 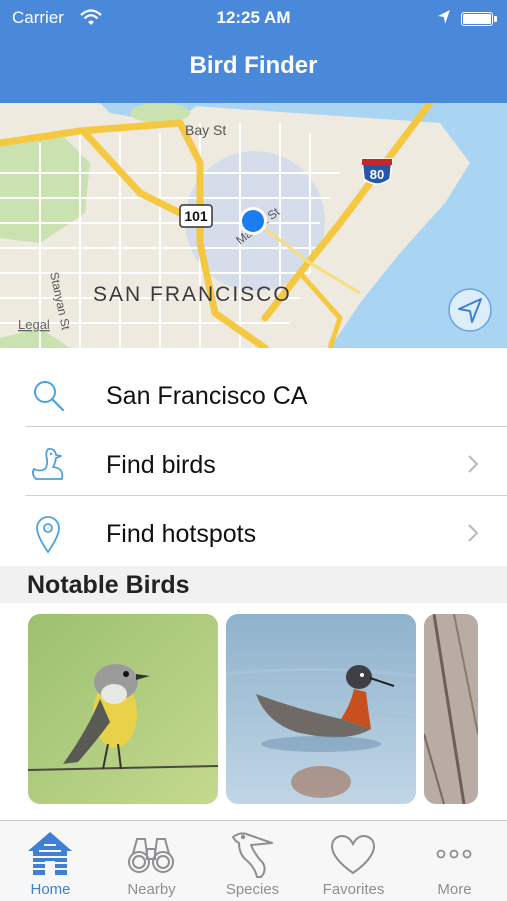 I want to click on map-label-bay-st: Bay St, so click(x=205, y=130).